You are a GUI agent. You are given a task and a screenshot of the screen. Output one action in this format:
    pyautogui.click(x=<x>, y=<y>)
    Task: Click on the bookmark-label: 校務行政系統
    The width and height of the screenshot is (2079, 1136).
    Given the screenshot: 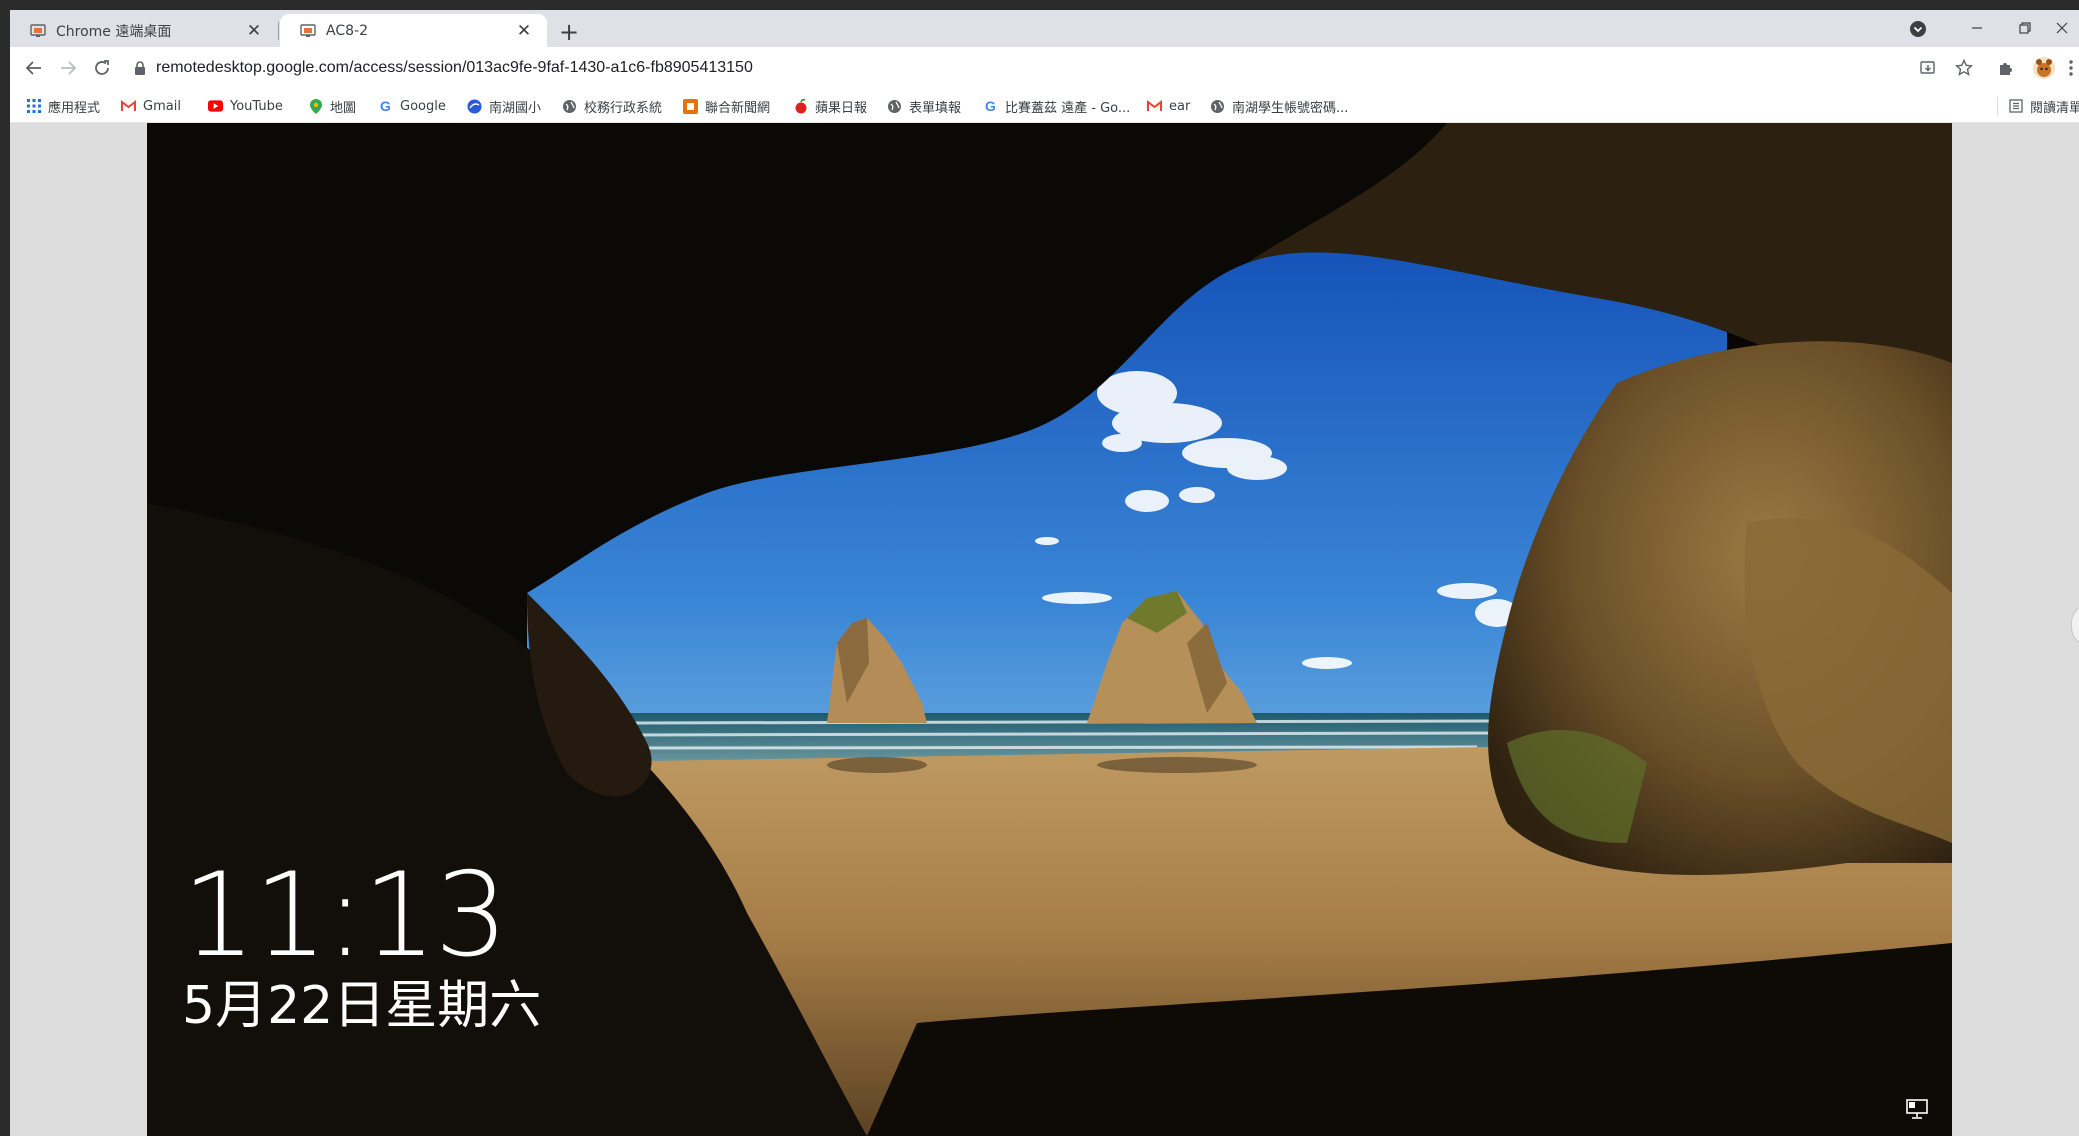 What is the action you would take?
    pyautogui.click(x=623, y=108)
    